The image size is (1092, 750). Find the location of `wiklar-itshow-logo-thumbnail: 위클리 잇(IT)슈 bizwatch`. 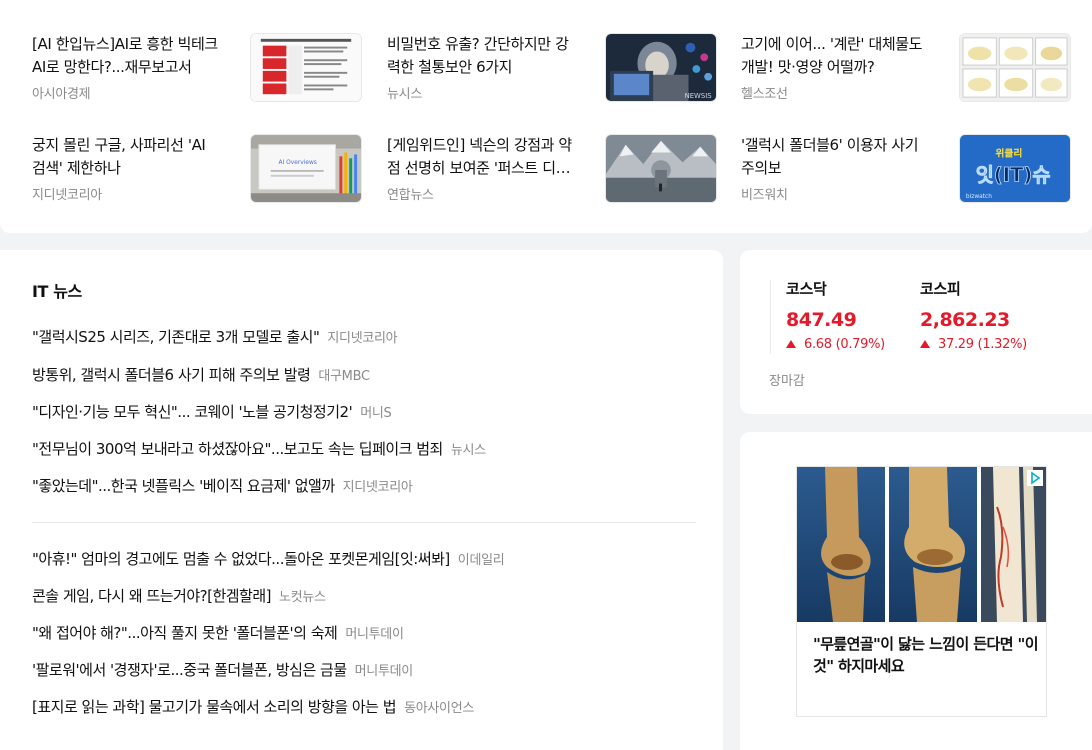

wiklar-itshow-logo-thumbnail: 위클리 잇(IT)슈 bizwatch is located at coordinates (1015, 168).